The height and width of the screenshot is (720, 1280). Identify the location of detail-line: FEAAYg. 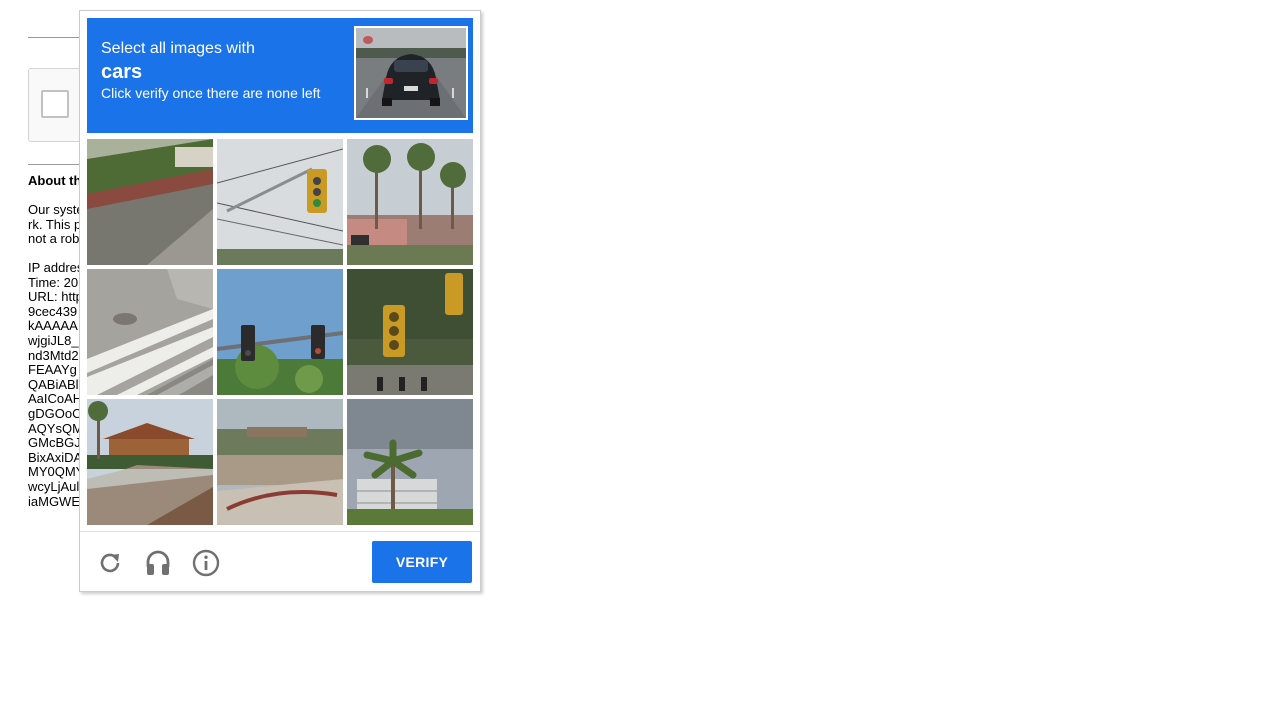
(52, 370).